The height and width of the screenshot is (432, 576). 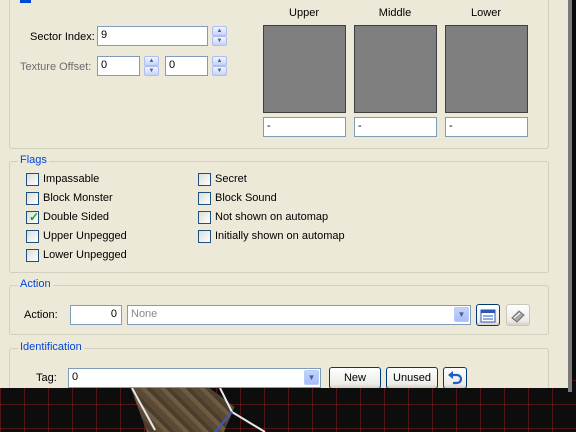 What do you see at coordinates (304, 69) in the screenshot?
I see `upper-texture-preview` at bounding box center [304, 69].